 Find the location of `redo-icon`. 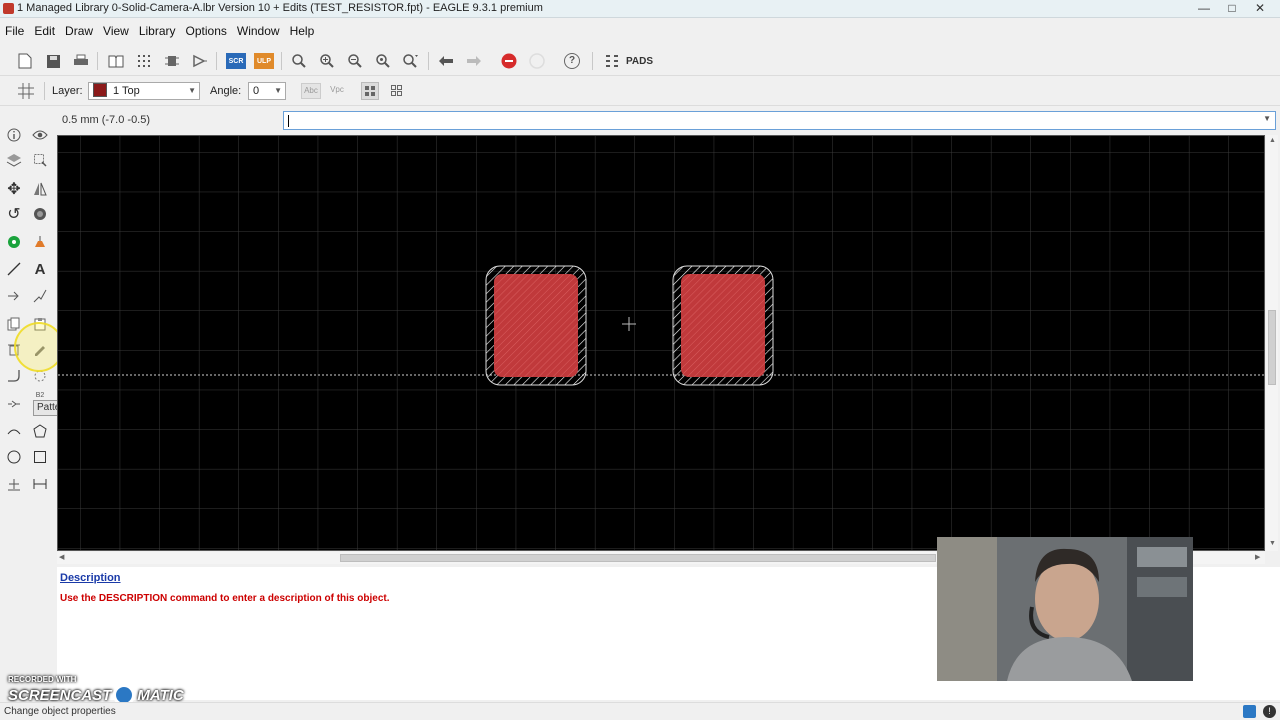

redo-icon is located at coordinates (474, 61).